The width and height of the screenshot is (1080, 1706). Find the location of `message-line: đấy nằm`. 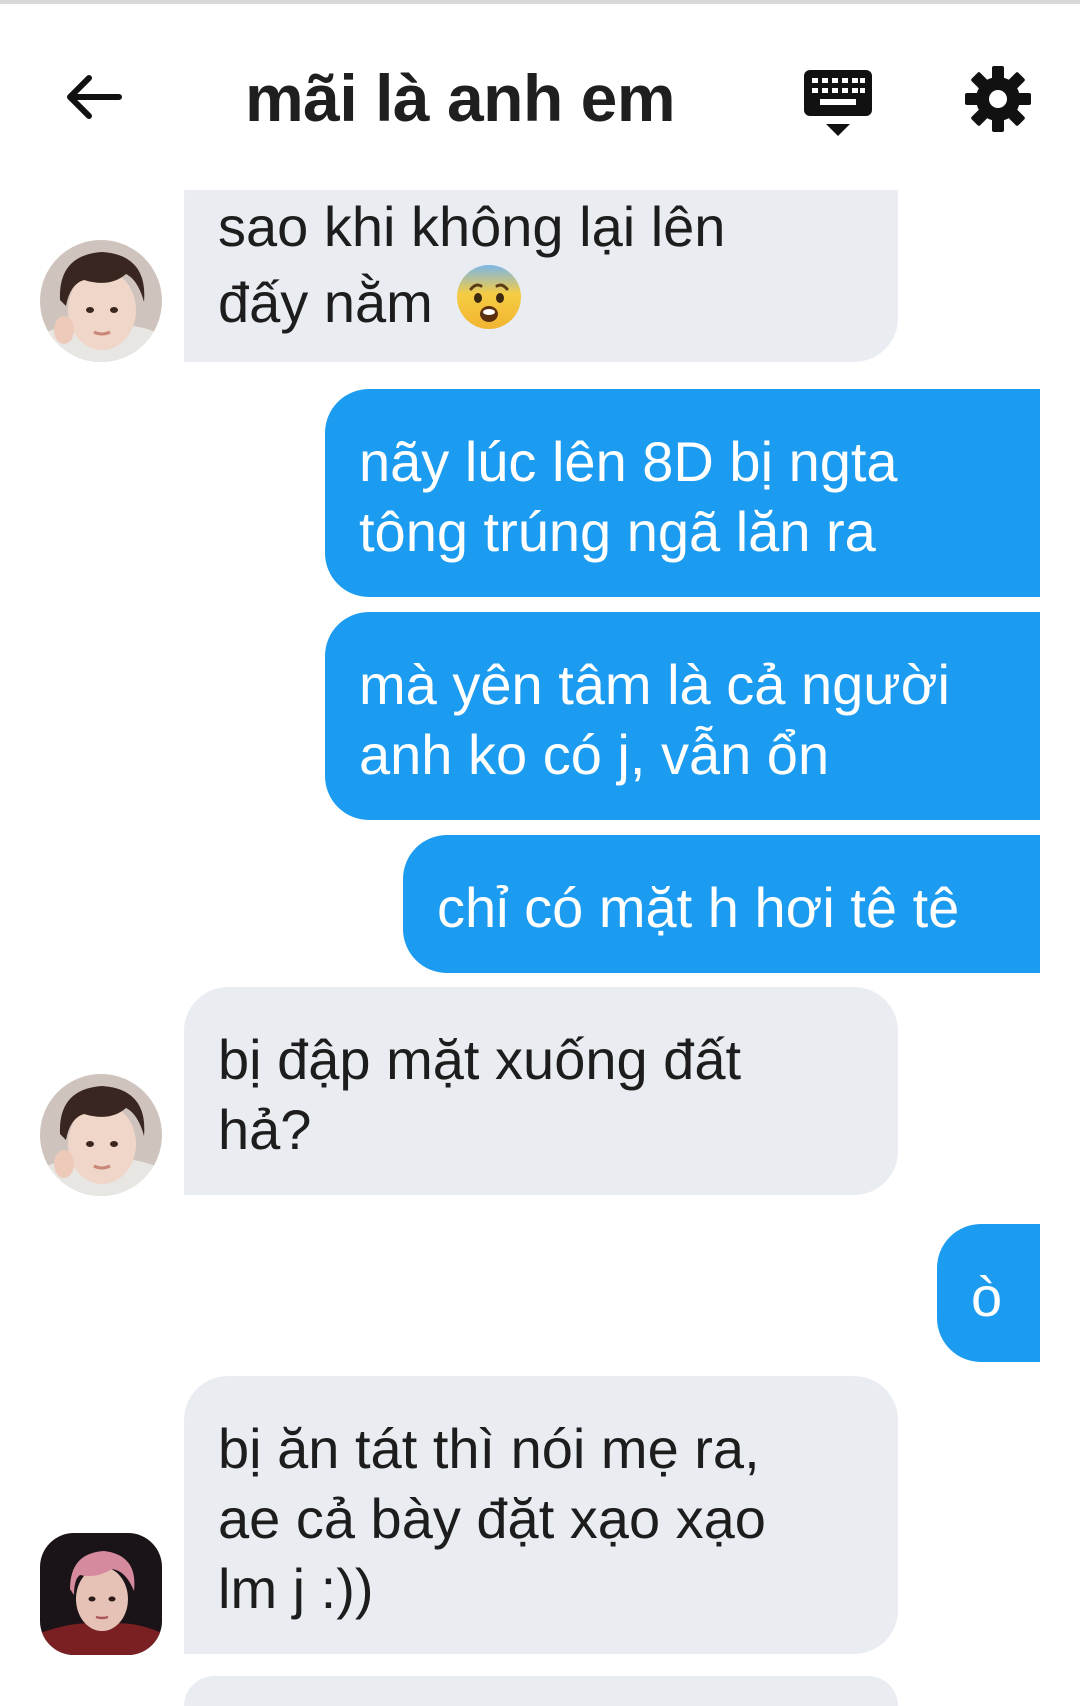

message-line: đấy nằm is located at coordinates (541, 305).